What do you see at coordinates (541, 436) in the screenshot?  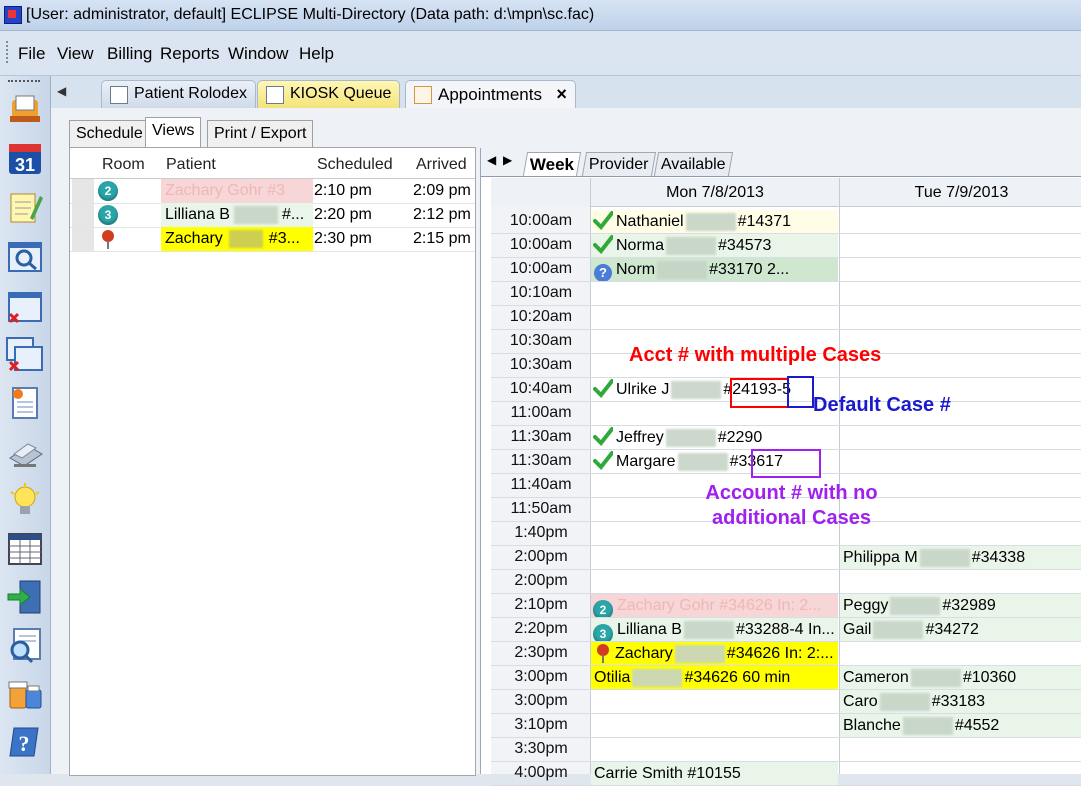 I see `time-label: 11:30am` at bounding box center [541, 436].